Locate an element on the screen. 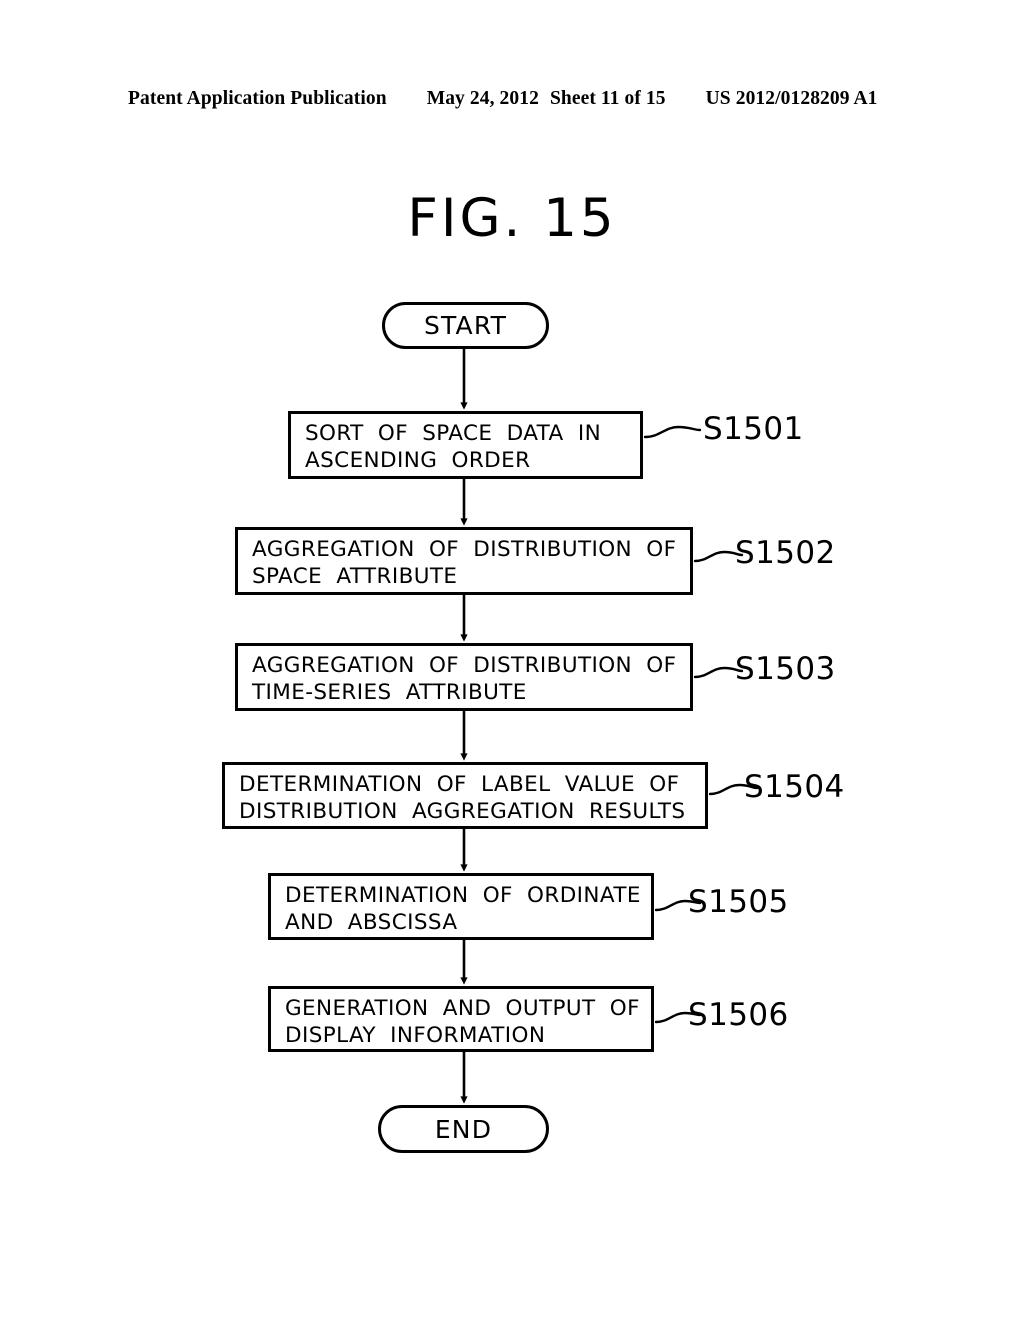 This screenshot has height=1320, width=1024. flowchart-end-terminator: END is located at coordinates (463, 1129).